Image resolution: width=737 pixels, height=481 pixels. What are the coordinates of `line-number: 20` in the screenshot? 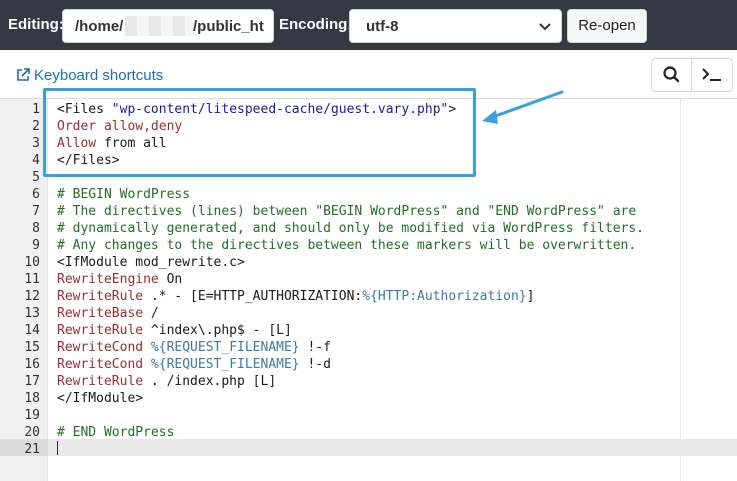 It's located at (32, 432).